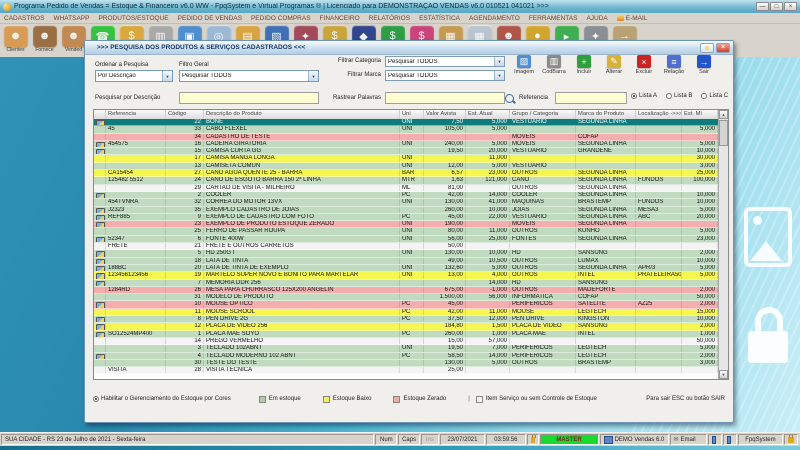 The width and height of the screenshot is (800, 450). I want to click on excluir-button: × Excluir, so click(644, 65).